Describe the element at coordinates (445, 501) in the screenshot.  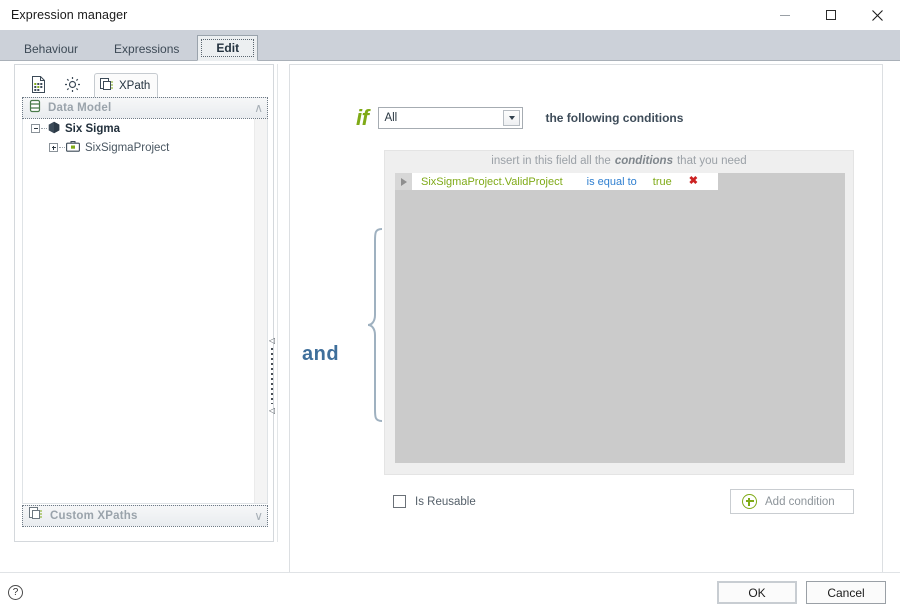
I see `is-reusable-label: Is Reusable` at that location.